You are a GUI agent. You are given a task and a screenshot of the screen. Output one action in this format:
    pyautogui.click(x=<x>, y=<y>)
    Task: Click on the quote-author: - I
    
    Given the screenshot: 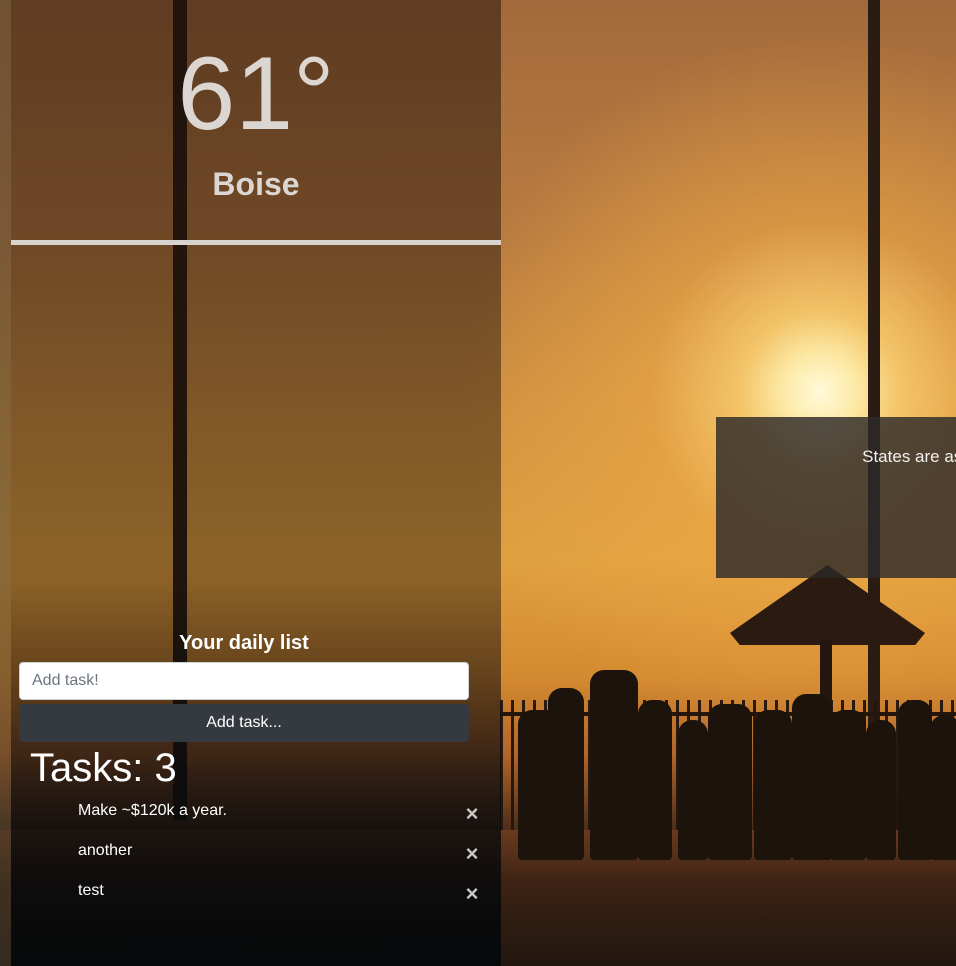 What is the action you would take?
    pyautogui.click(x=861, y=525)
    